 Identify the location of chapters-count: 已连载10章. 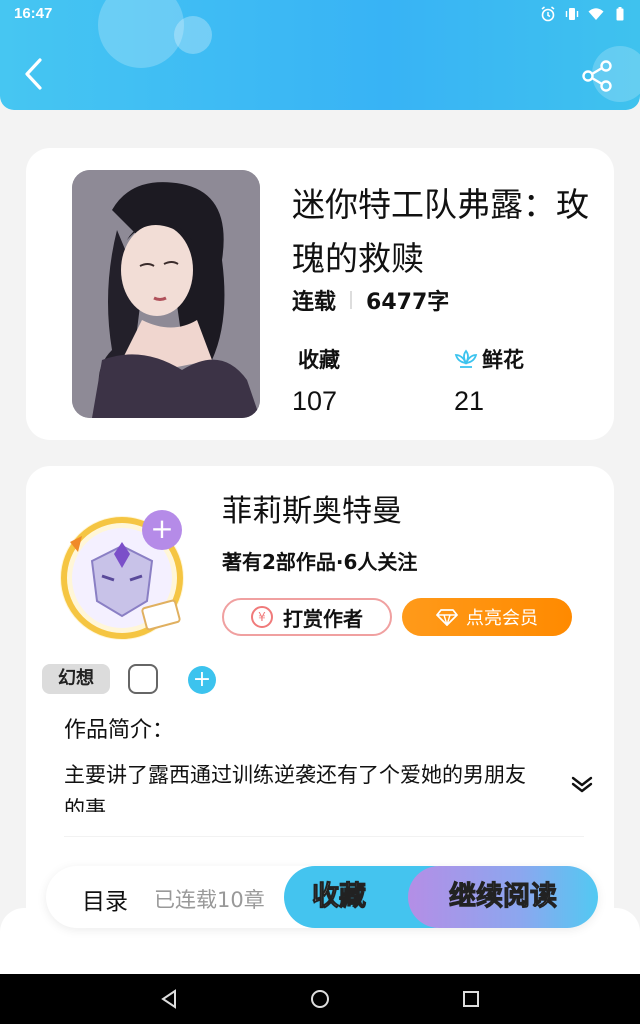
(209, 900).